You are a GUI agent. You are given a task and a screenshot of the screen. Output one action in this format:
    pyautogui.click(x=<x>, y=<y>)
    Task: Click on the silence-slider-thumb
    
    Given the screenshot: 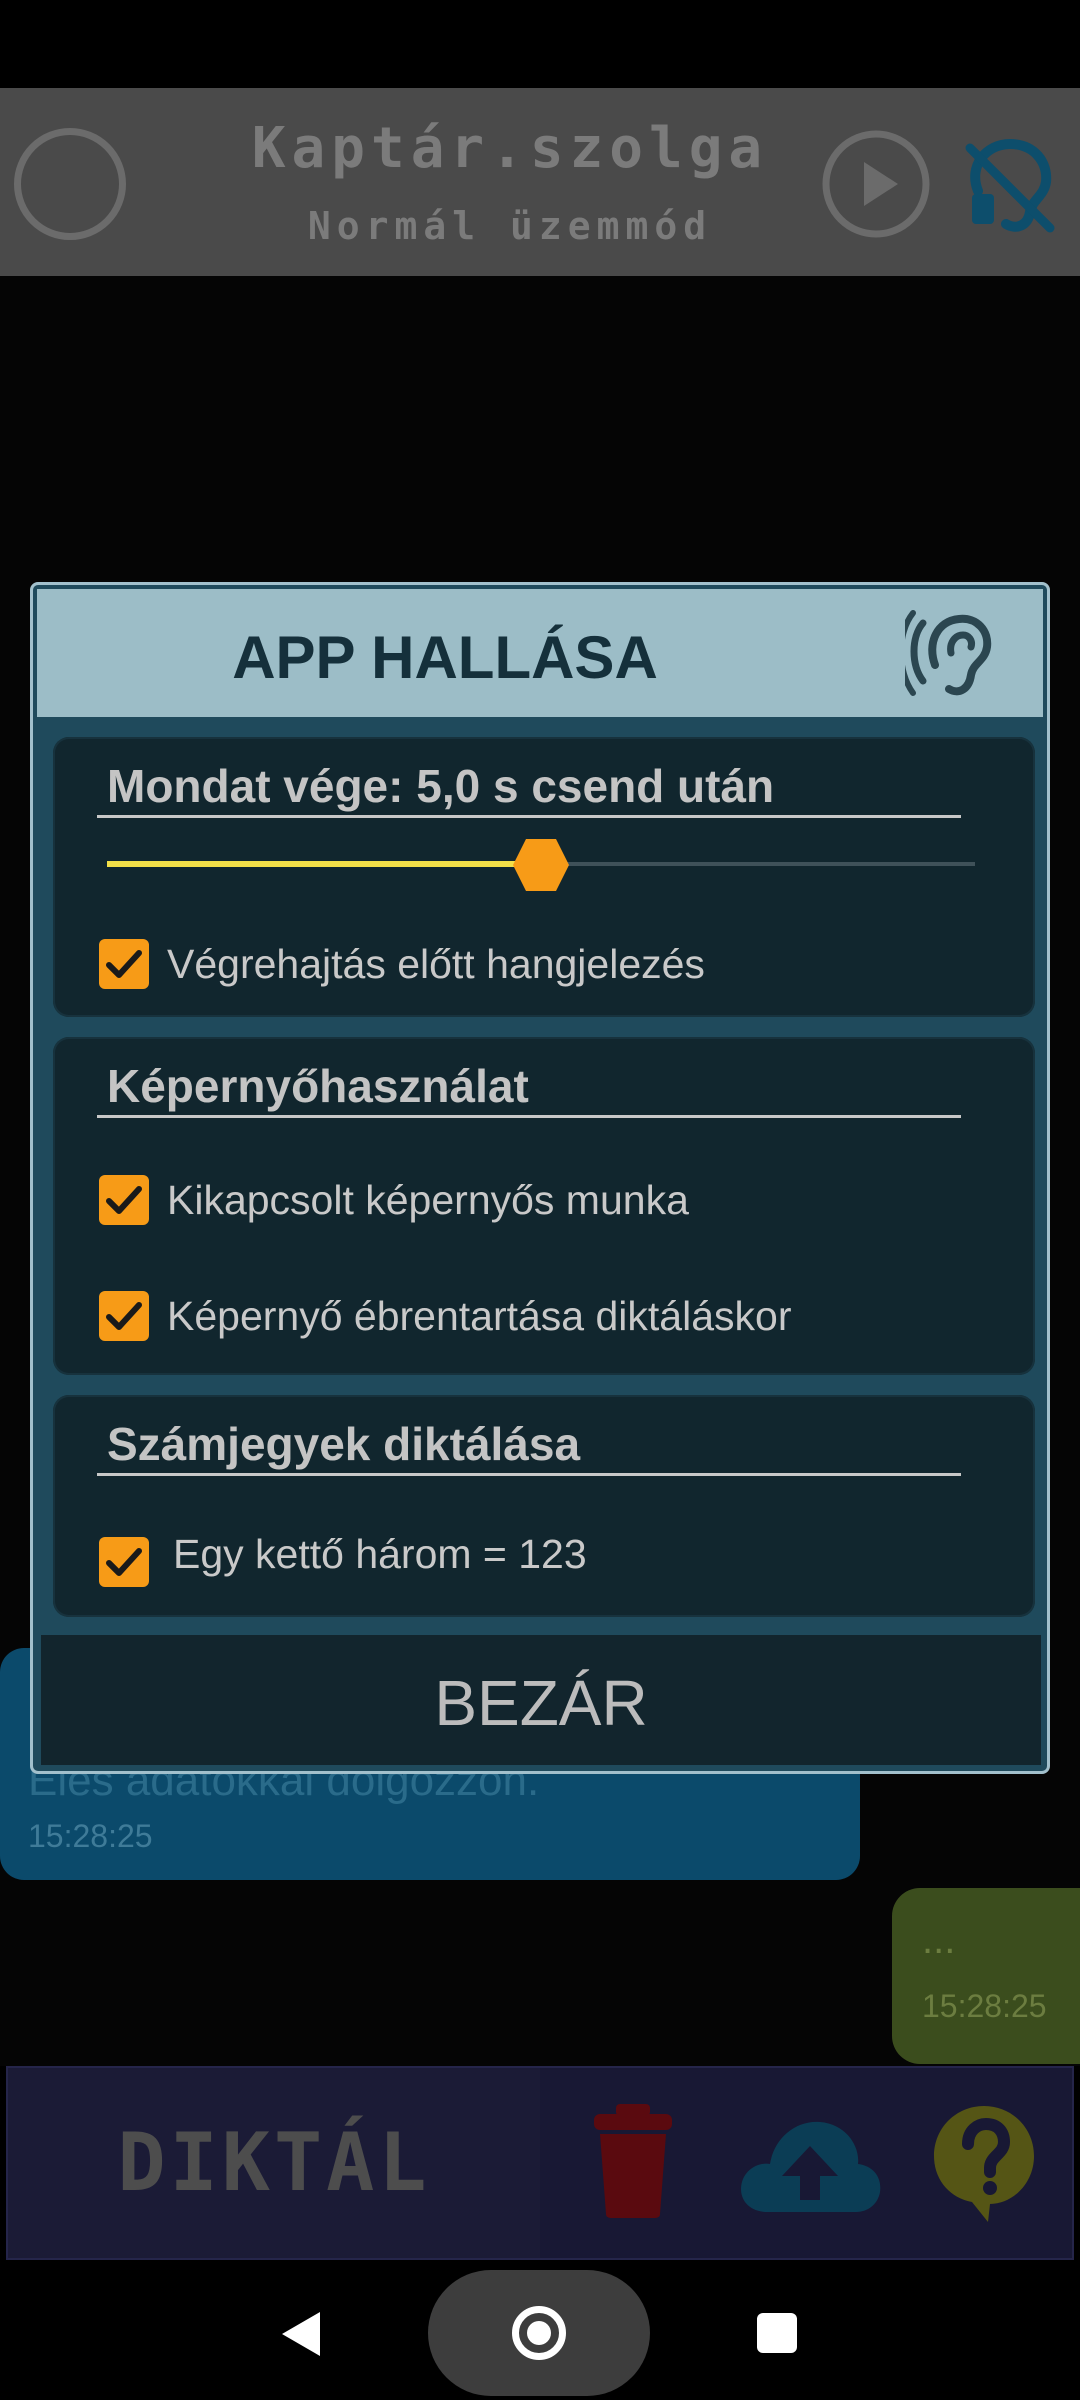 What is the action you would take?
    pyautogui.click(x=541, y=865)
    